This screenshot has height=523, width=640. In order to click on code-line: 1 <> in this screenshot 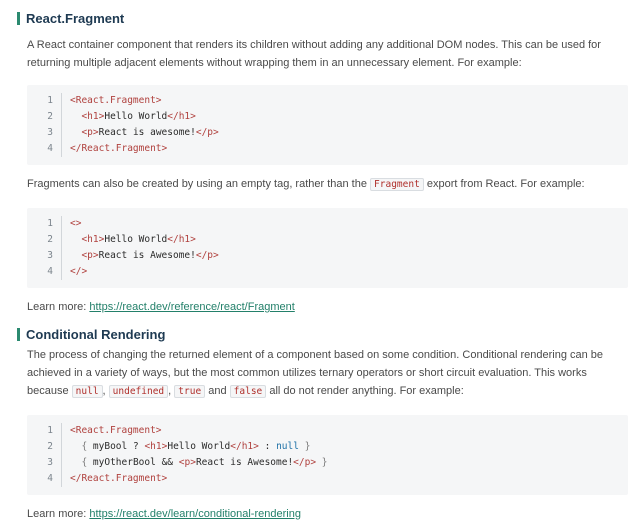, I will do `click(327, 224)`.